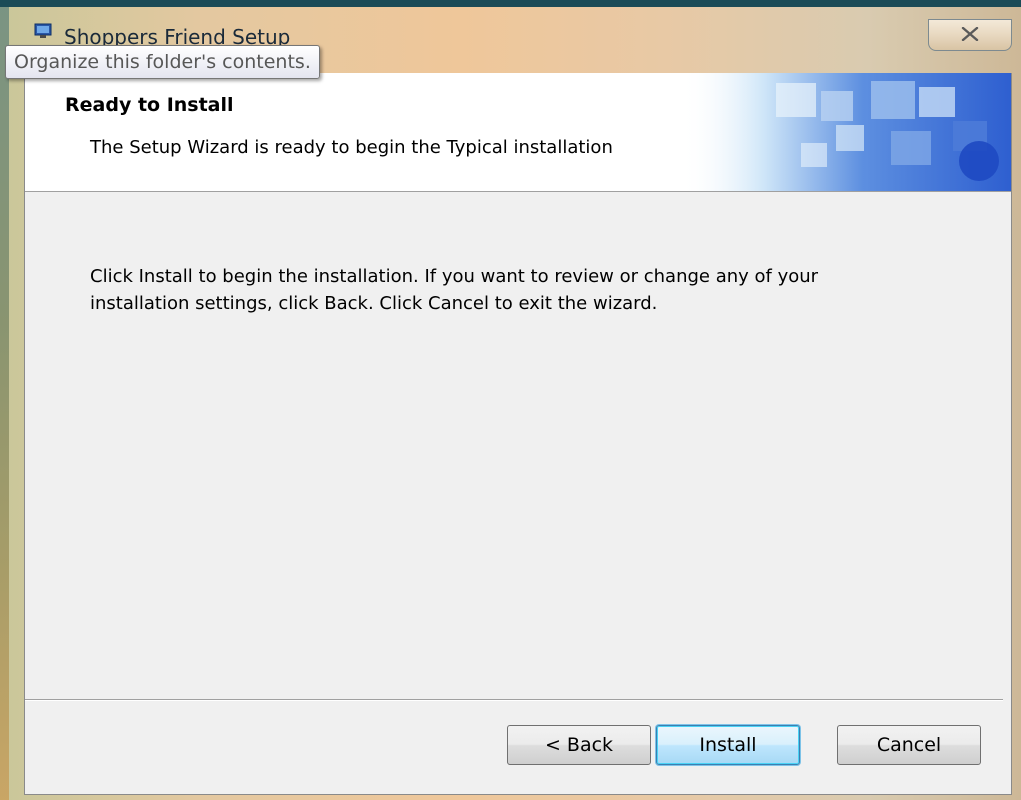  What do you see at coordinates (510, 29) in the screenshot?
I see `title-bar: Shoppers Friend Setup` at bounding box center [510, 29].